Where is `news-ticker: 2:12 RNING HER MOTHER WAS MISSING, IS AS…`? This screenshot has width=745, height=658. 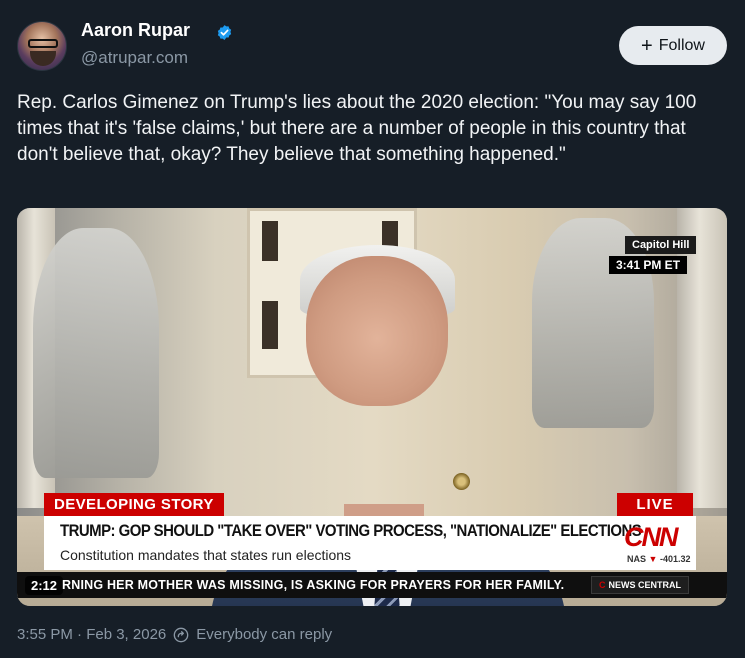 news-ticker: 2:12 RNING HER MOTHER WAS MISSING, IS AS… is located at coordinates (372, 585).